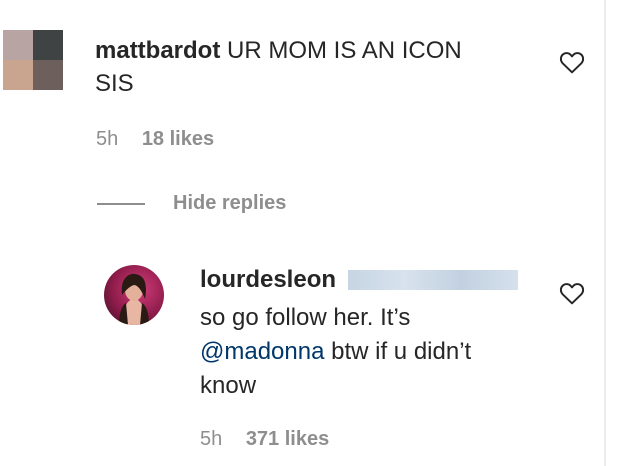  Describe the element at coordinates (114, 83) in the screenshot. I see `comment-body-line2: SIS` at that location.